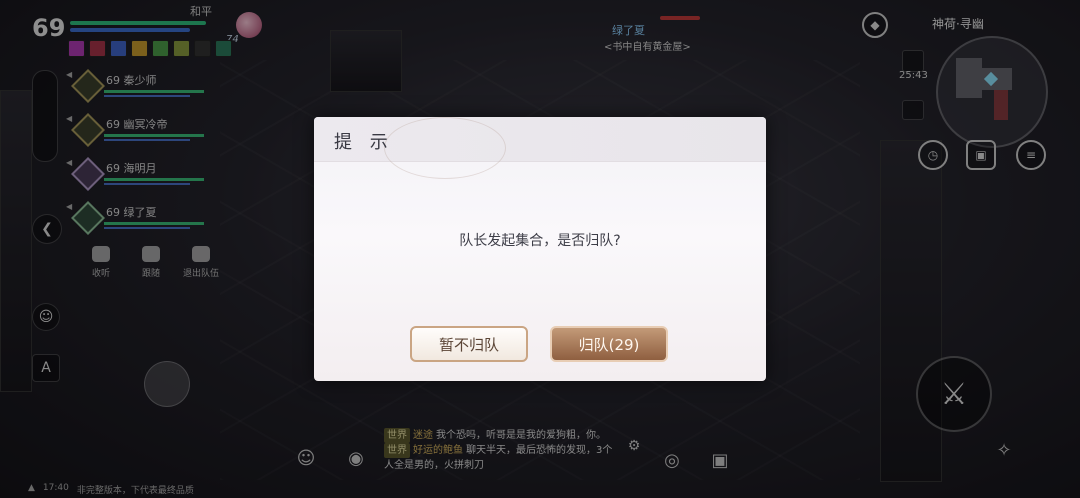 The width and height of the screenshot is (1080, 498). Describe the element at coordinates (445, 148) in the screenshot. I see `header-ornament` at that location.